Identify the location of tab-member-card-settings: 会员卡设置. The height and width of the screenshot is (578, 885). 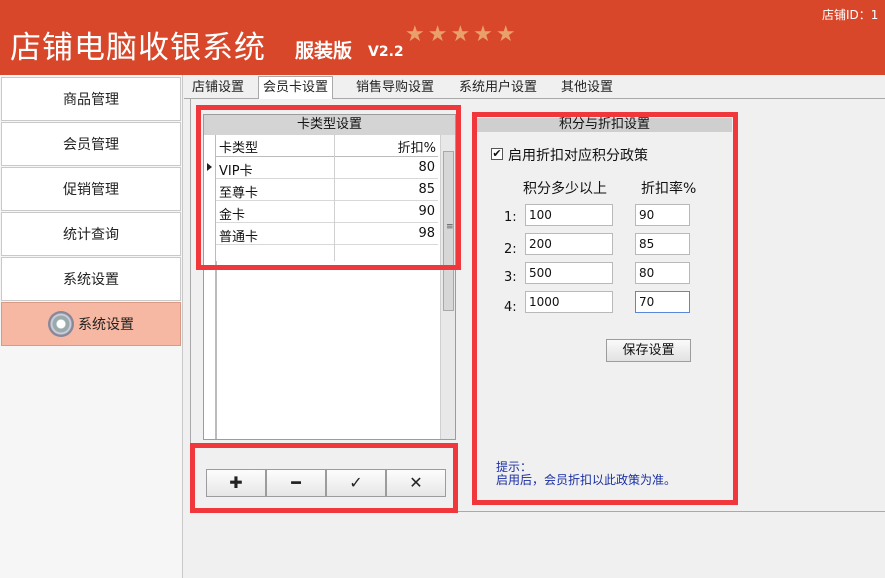
(296, 88).